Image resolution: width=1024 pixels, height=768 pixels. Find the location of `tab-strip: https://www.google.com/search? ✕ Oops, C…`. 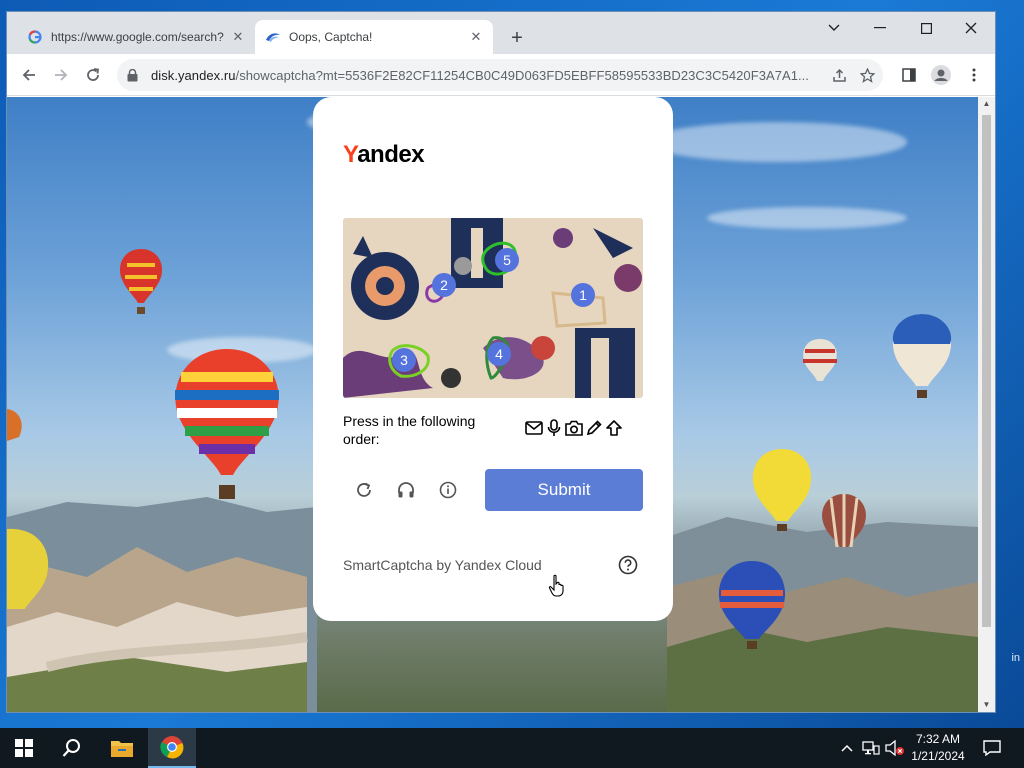

tab-strip: https://www.google.com/search? ✕ Oops, C… is located at coordinates (501, 33).